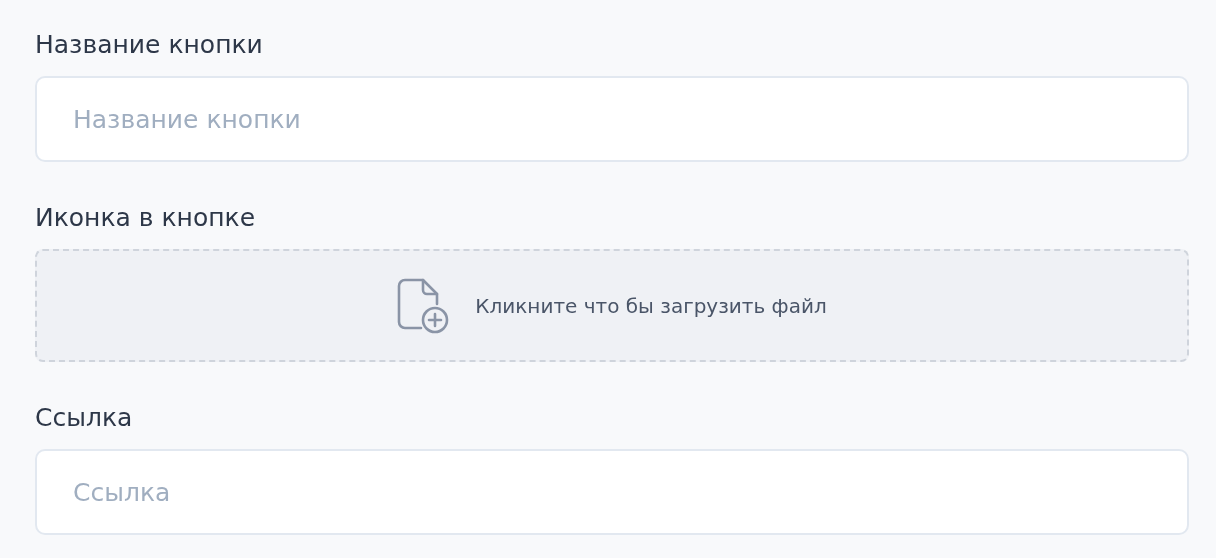 This screenshot has width=1216, height=558. Describe the element at coordinates (612, 119) in the screenshot. I see `input-field: Название кнопки` at that location.